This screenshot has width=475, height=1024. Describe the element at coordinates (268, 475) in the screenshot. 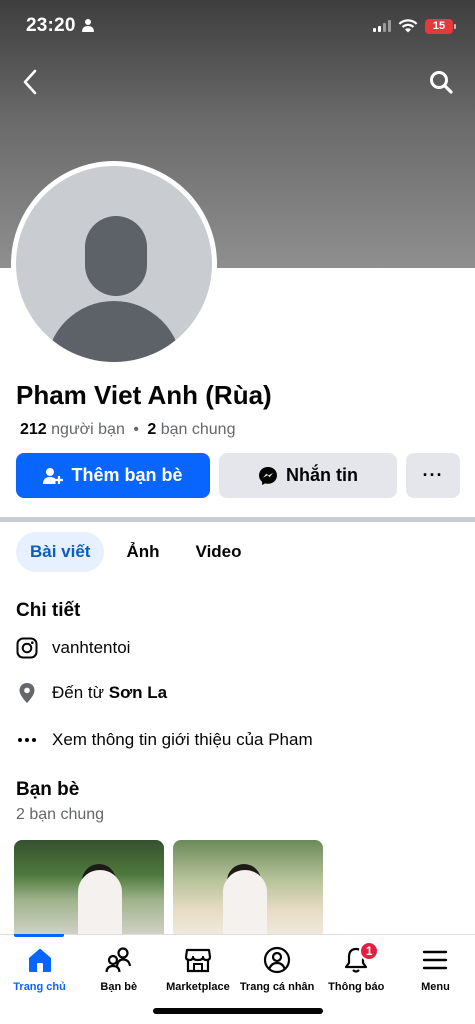

I see `messenger-icon` at that location.